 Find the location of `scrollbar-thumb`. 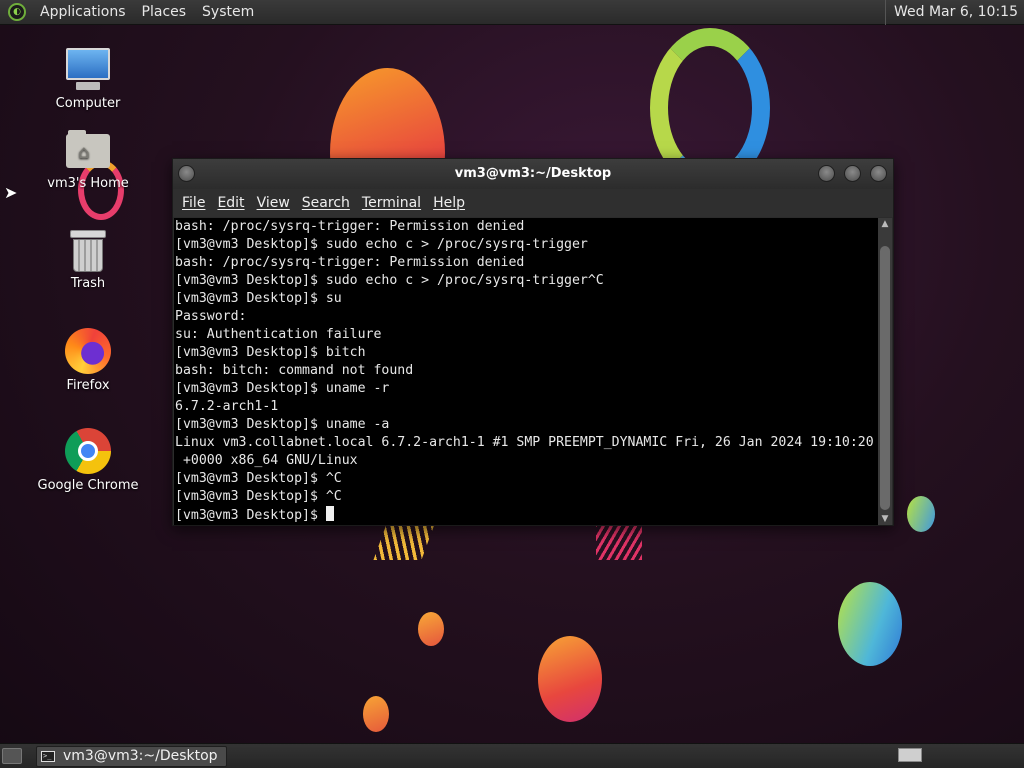

scrollbar-thumb is located at coordinates (885, 378).